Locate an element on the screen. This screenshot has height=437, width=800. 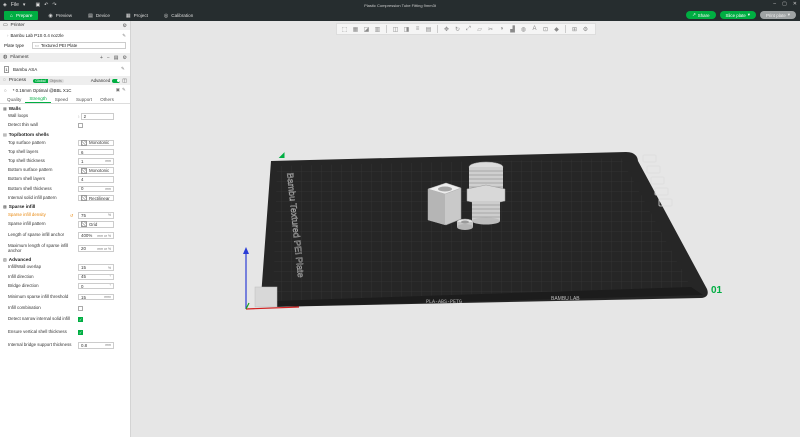
tab-prepare: ⌂ Prepare is located at coordinates (21, 15).